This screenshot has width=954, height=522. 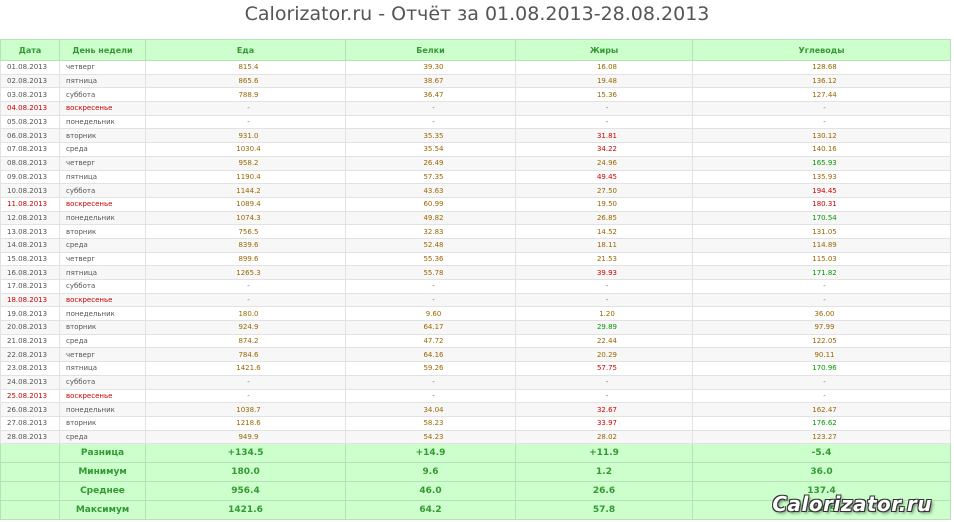 What do you see at coordinates (30, 149) in the screenshot?
I see `cell-date: 07.08.2013` at bounding box center [30, 149].